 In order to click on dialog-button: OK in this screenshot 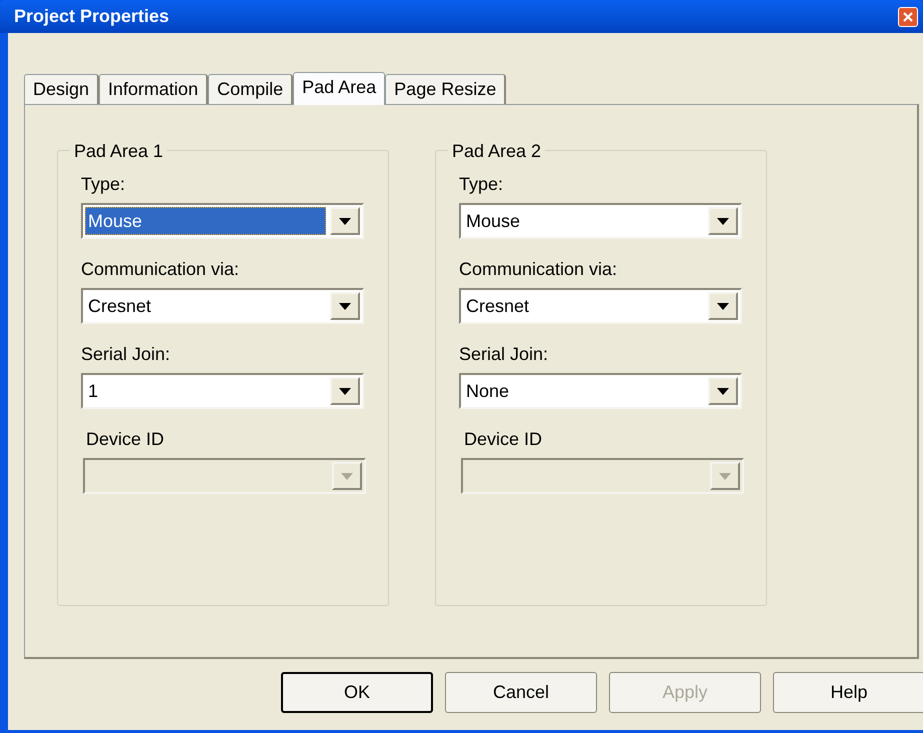, I will do `click(357, 692)`.